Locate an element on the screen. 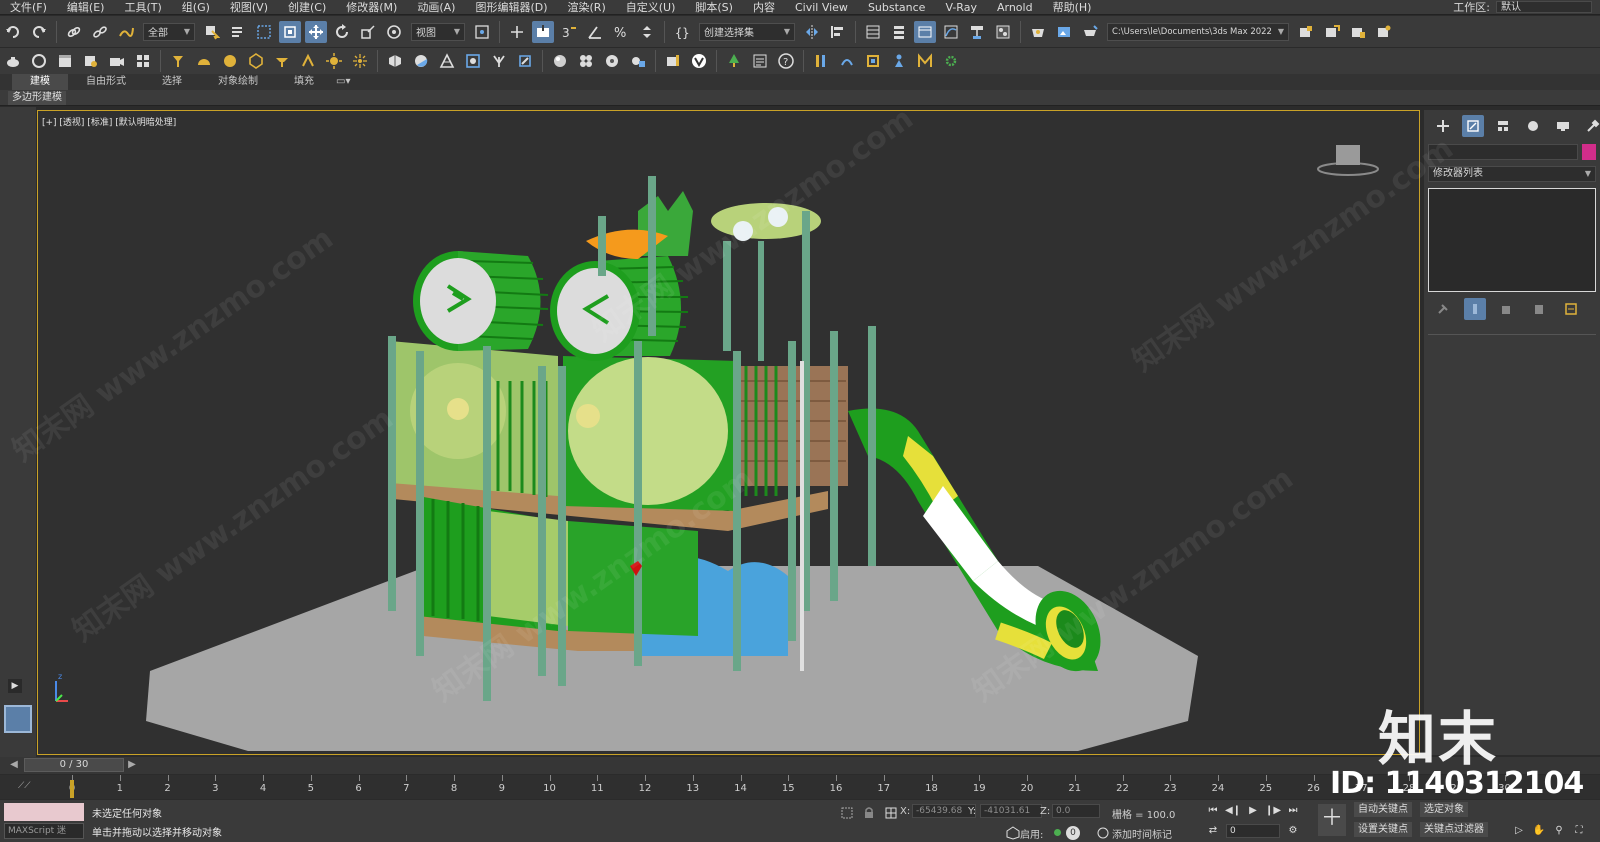  key-mode-icon: ⇄ is located at coordinates (1213, 830).